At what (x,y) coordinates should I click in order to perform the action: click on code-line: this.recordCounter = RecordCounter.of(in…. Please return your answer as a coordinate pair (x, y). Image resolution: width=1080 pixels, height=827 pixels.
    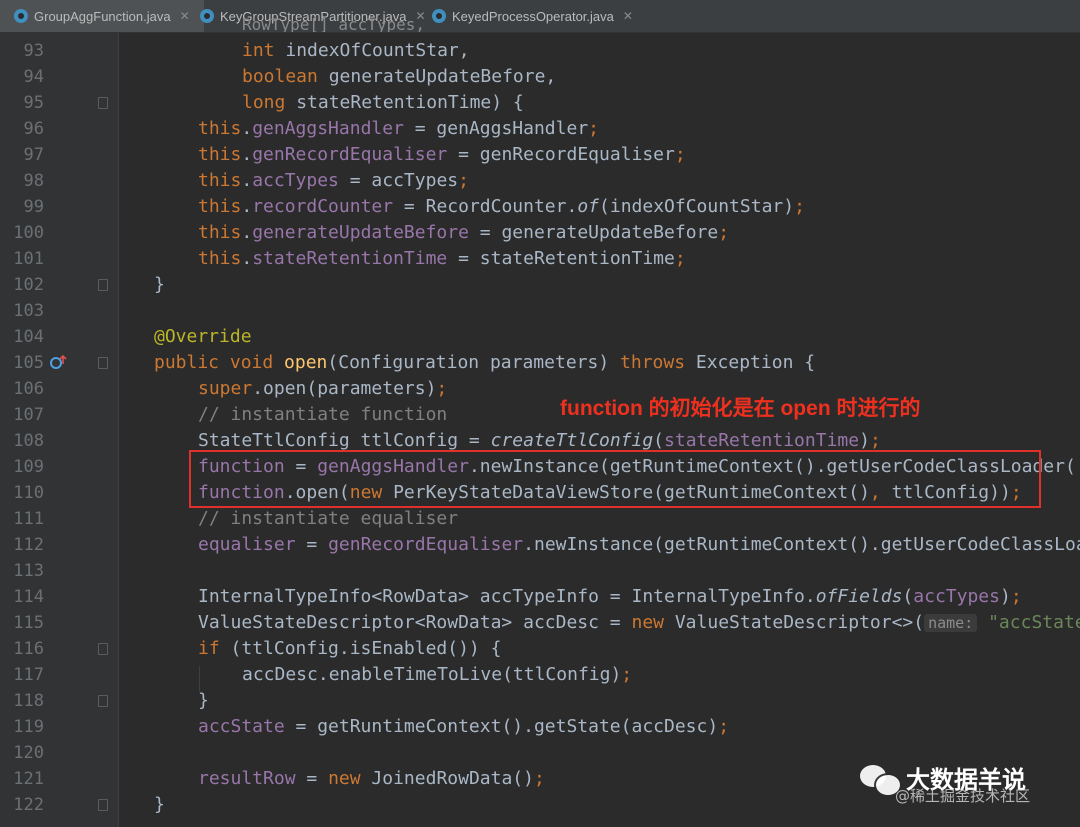
    Looking at the image, I should click on (501, 207).